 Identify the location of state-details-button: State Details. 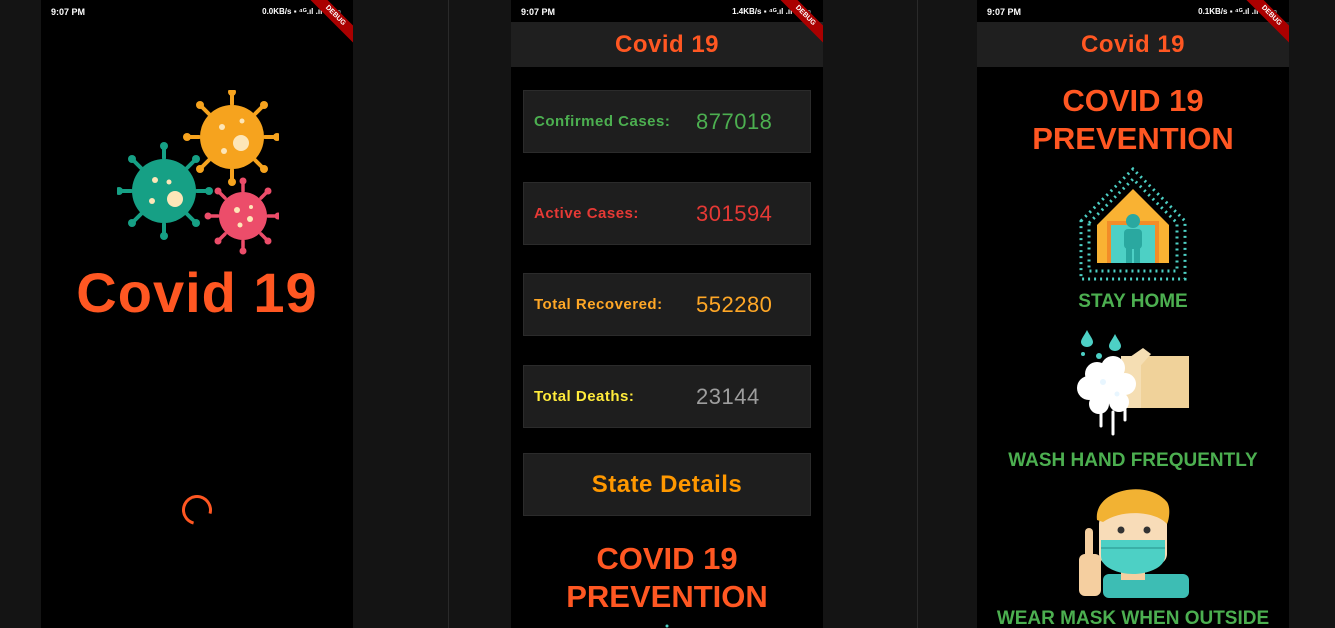
(667, 484).